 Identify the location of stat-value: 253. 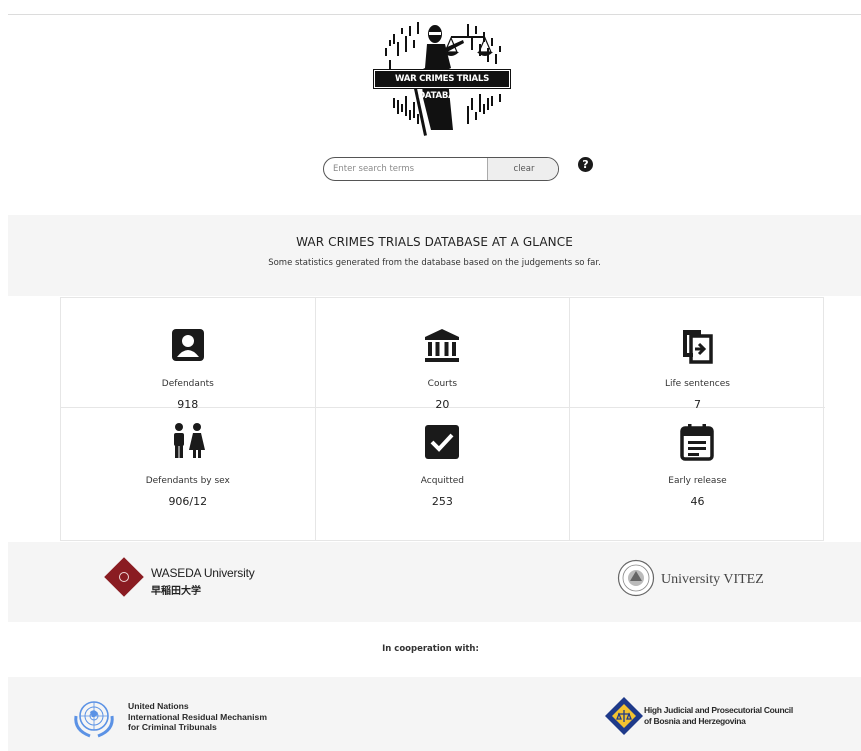
(442, 501).